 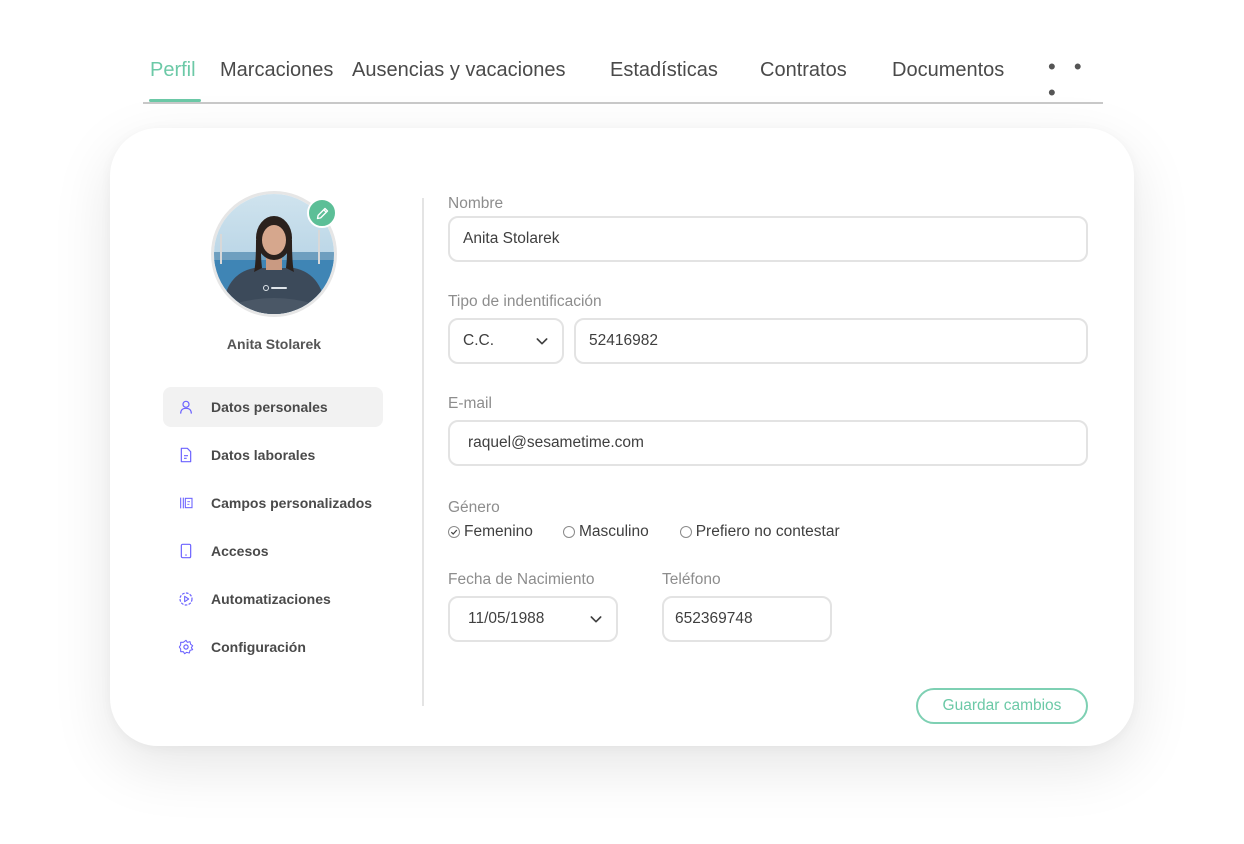 I want to click on fecha-label: Fecha de Nacimiento, so click(x=521, y=579).